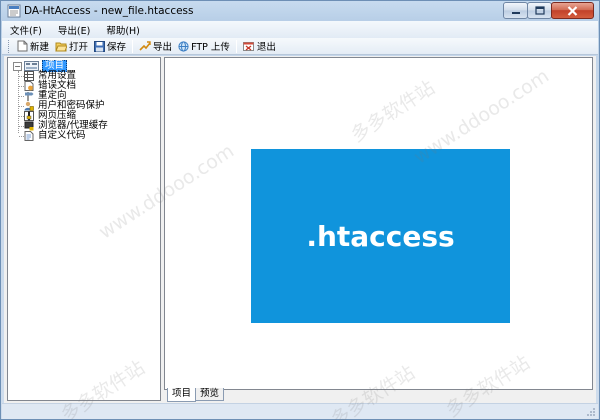 This screenshot has width=600, height=420. I want to click on project-folder-icon, so click(31, 66).